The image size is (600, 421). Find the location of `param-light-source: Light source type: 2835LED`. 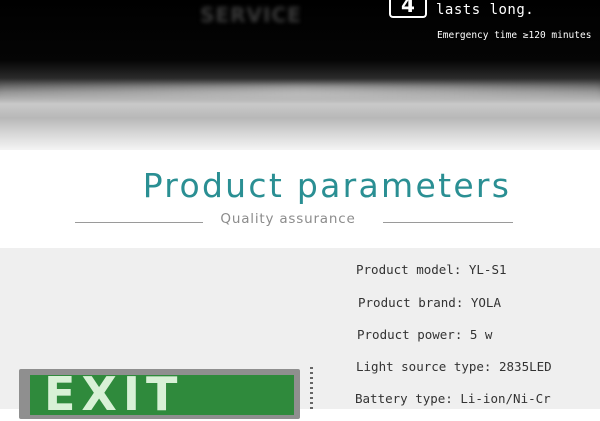

param-light-source: Light source type: 2835LED is located at coordinates (454, 366).